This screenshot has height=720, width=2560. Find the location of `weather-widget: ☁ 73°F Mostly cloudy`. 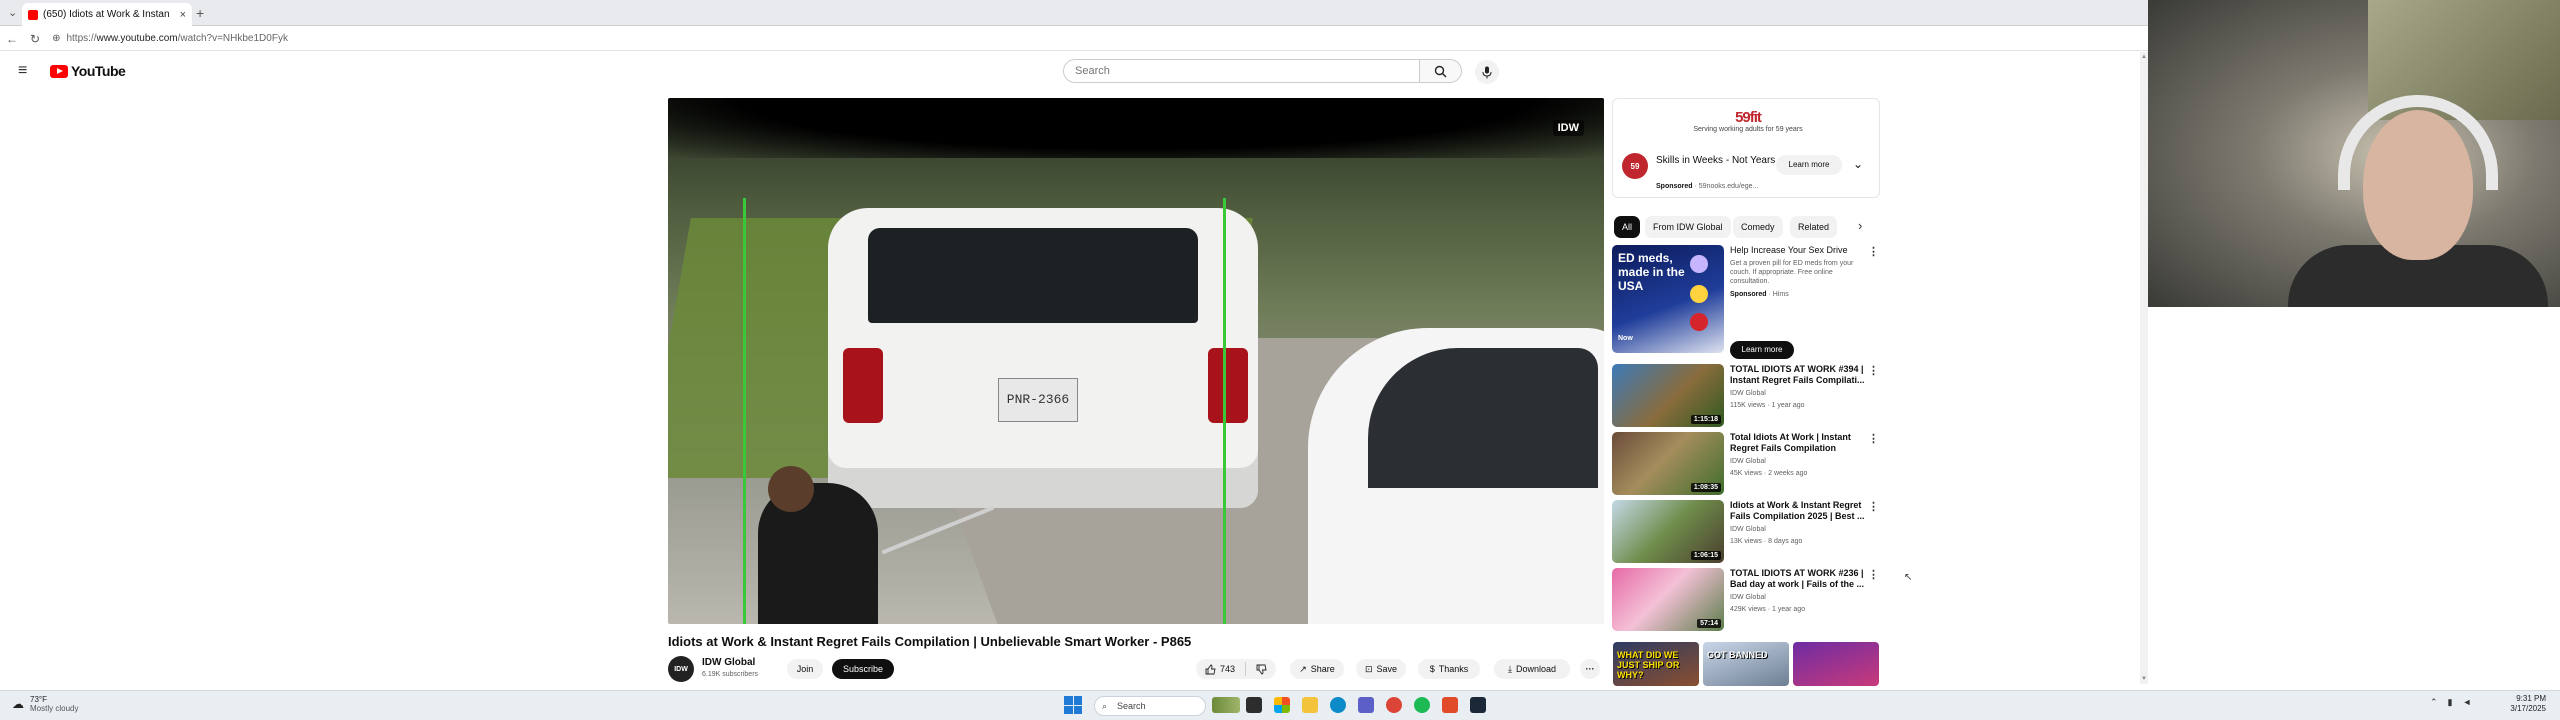

weather-widget: ☁ 73°F Mostly cloudy is located at coordinates (45, 704).